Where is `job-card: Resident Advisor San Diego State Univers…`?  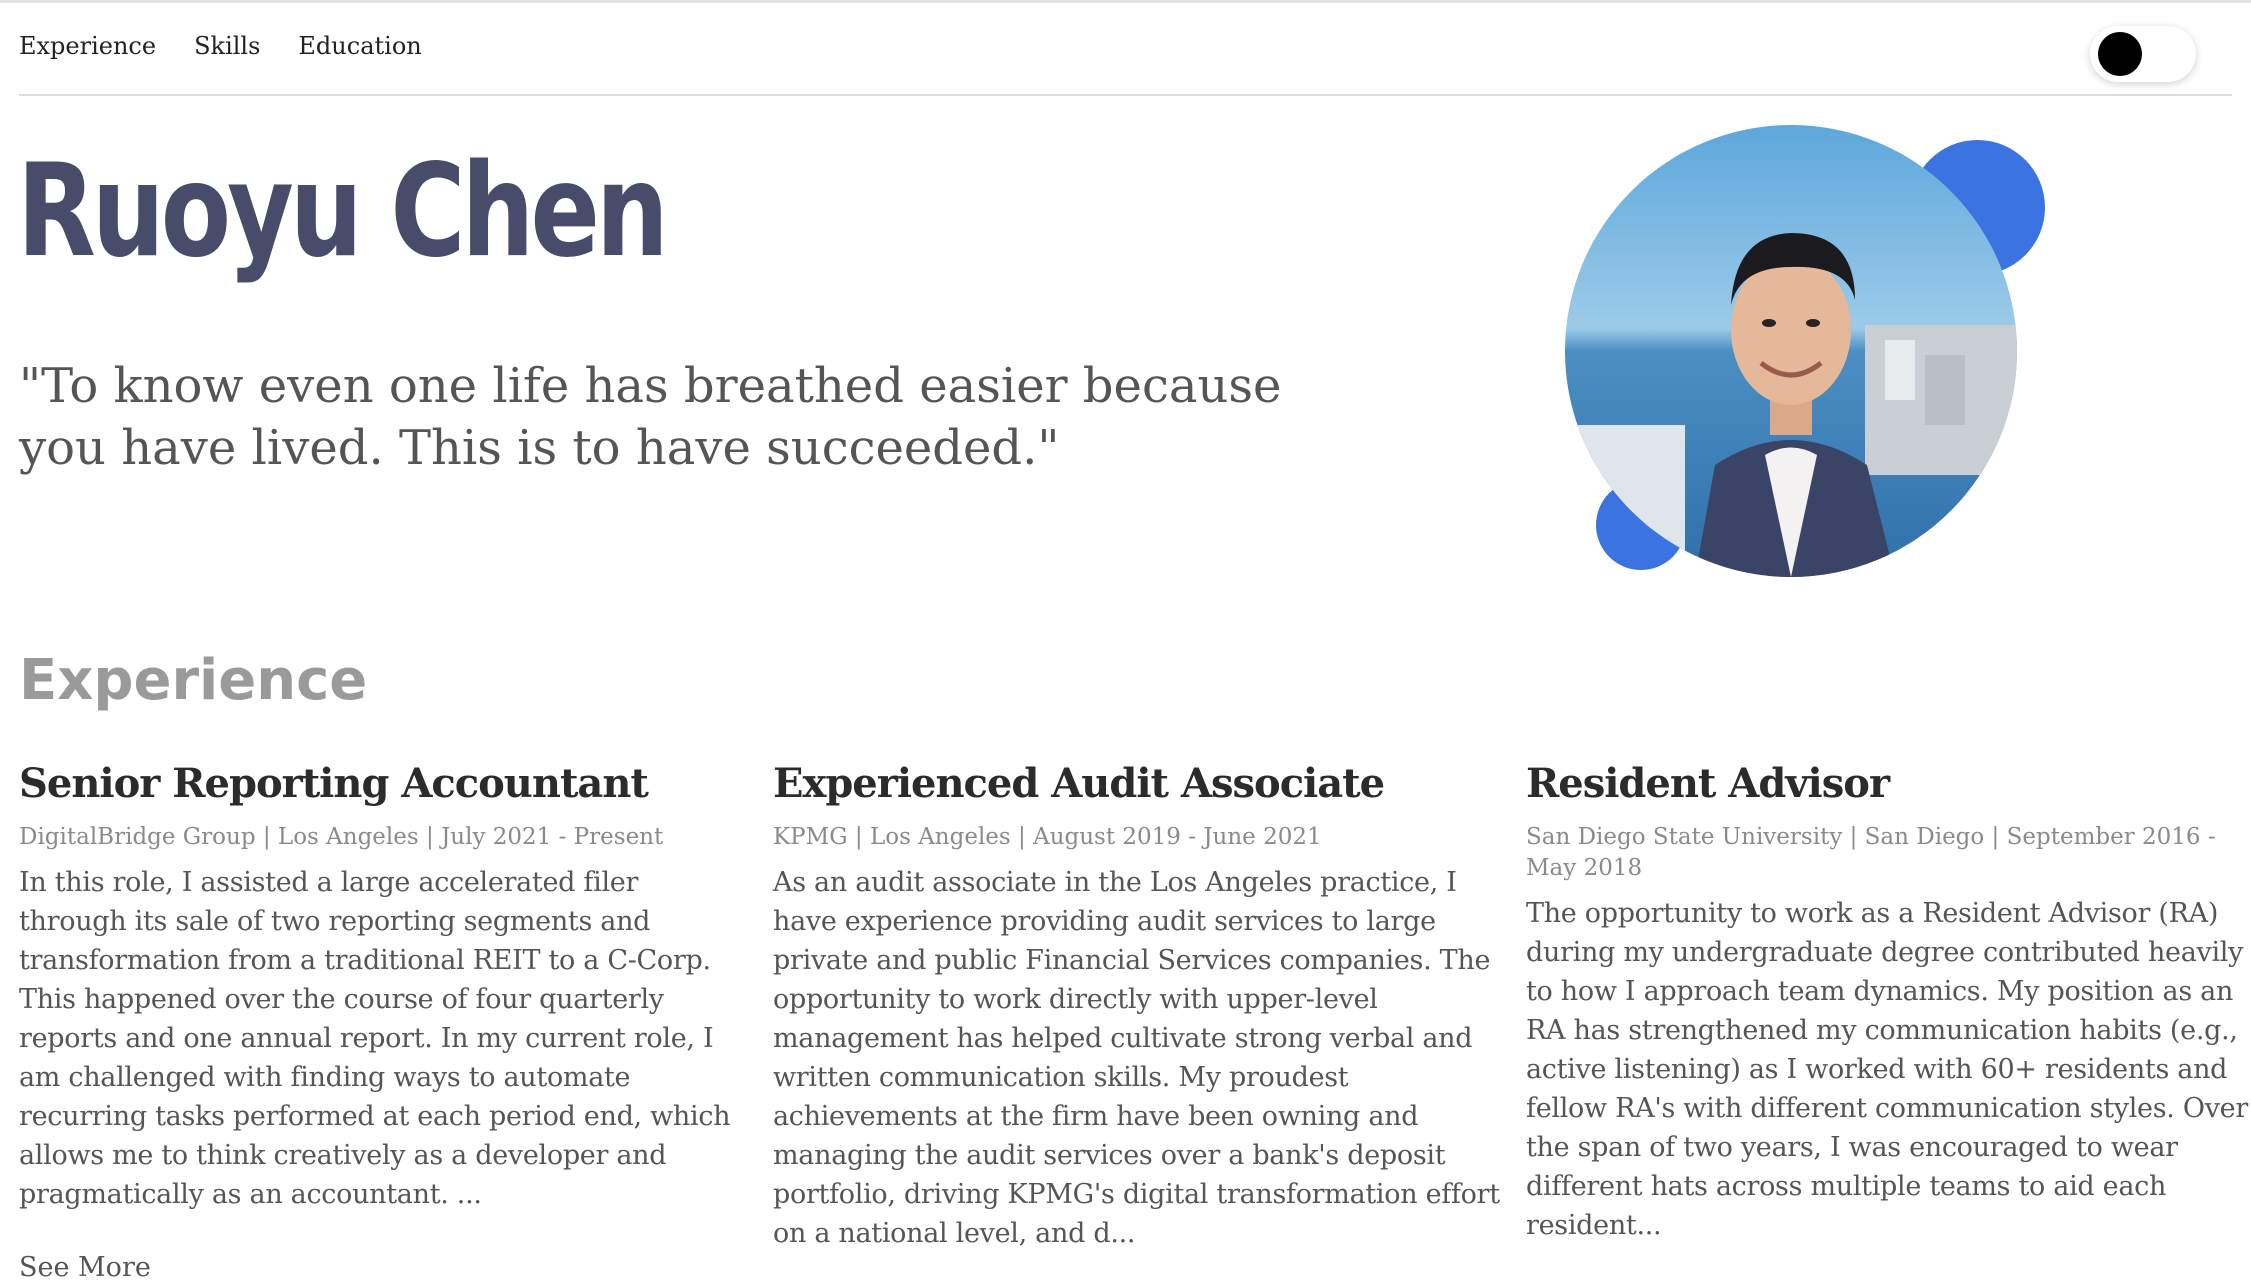
job-card: Resident Advisor San Diego State Univers… is located at coordinates (1888, 1002).